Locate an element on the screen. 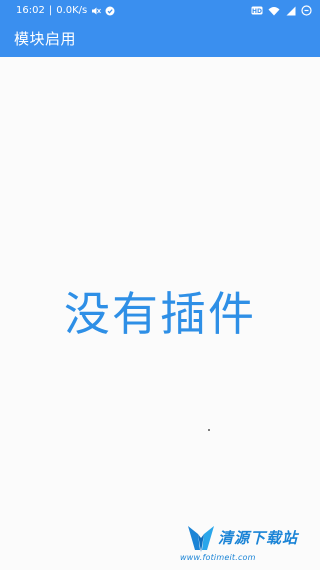 The image size is (320, 570). watermark: 清源下载站 www.fotimeit.com is located at coordinates (235, 545).